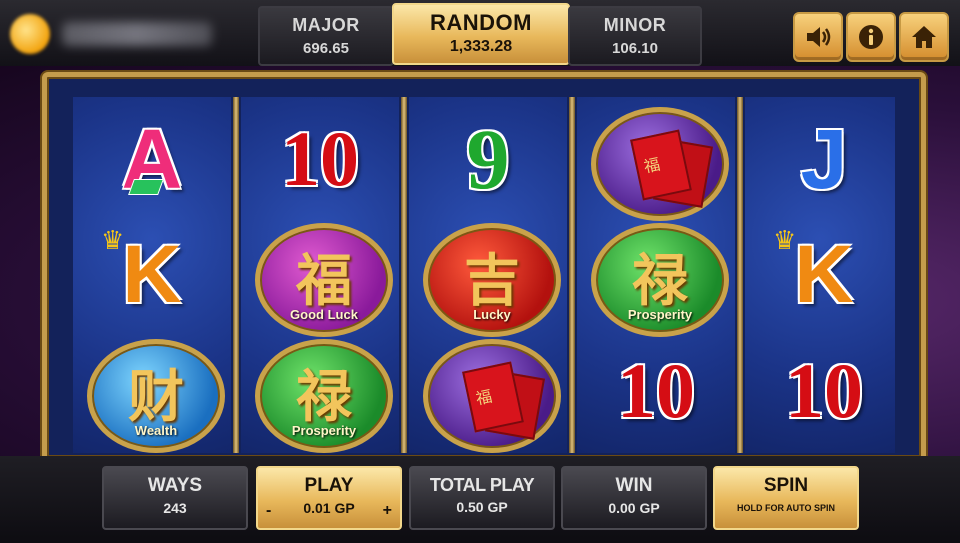  I want to click on number-9: 9, so click(488, 159).